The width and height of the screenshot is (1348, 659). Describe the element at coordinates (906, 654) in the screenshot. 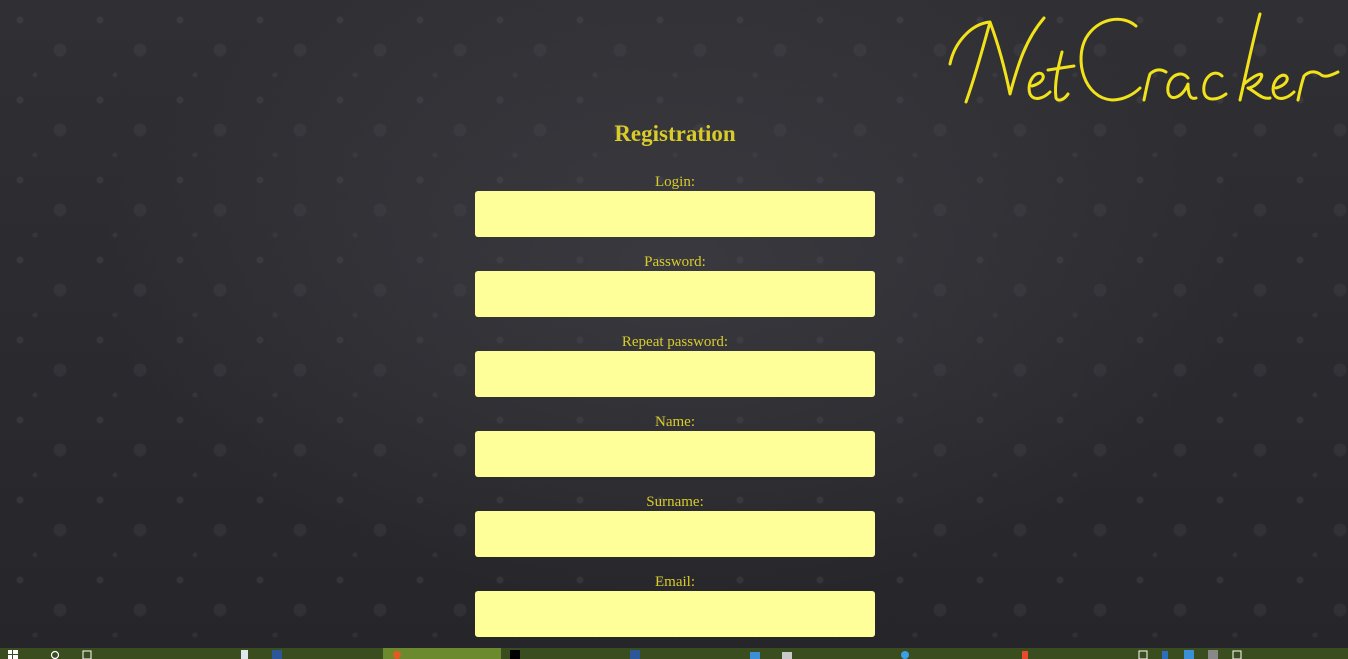

I see `chat-icon` at that location.